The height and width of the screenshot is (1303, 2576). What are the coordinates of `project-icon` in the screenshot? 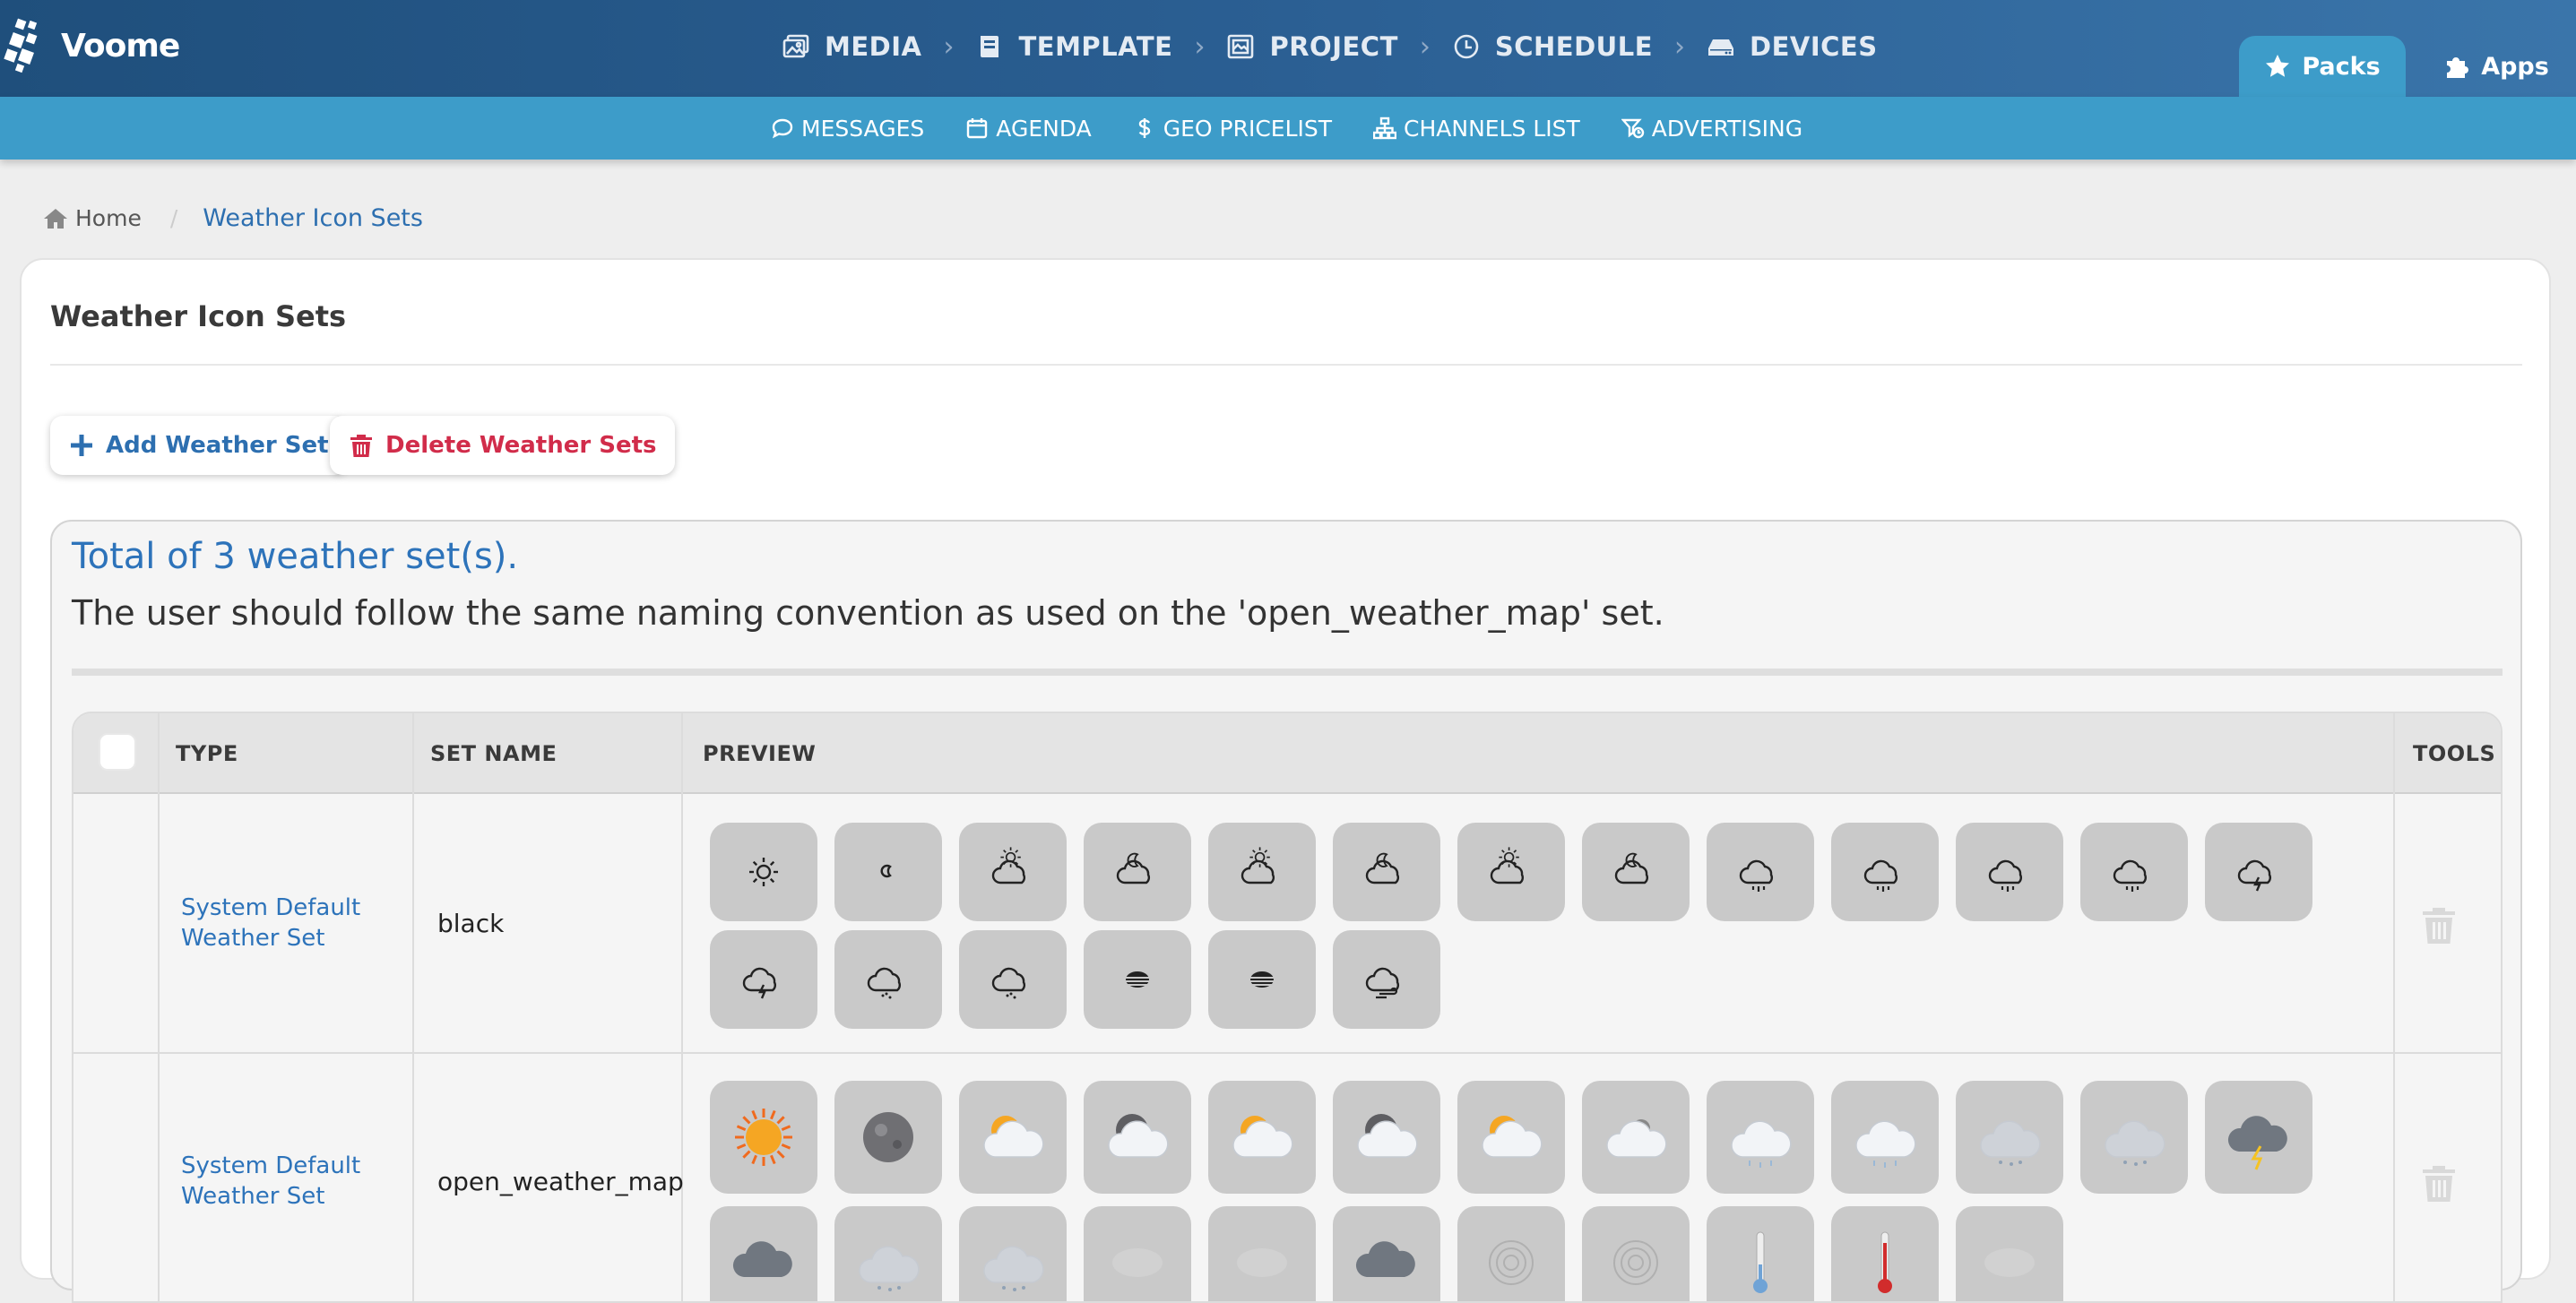 It's located at (1241, 46).